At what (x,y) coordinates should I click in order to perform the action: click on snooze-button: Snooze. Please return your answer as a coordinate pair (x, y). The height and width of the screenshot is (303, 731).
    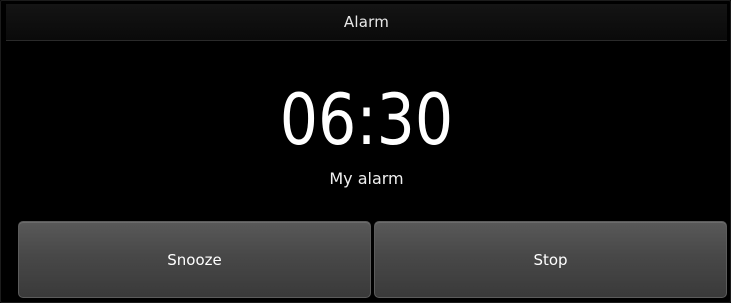
    Looking at the image, I should click on (194, 259).